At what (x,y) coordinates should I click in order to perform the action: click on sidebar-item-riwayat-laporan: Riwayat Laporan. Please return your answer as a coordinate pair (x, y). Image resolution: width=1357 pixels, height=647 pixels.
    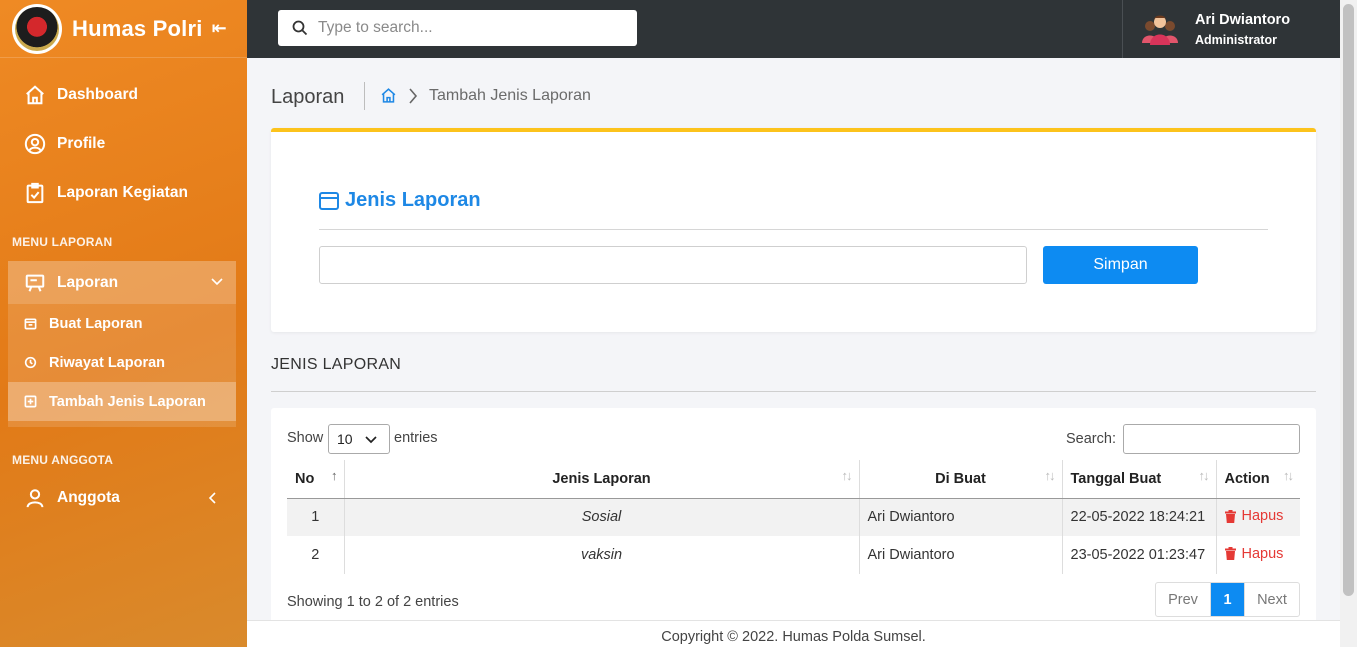
    Looking at the image, I should click on (122, 362).